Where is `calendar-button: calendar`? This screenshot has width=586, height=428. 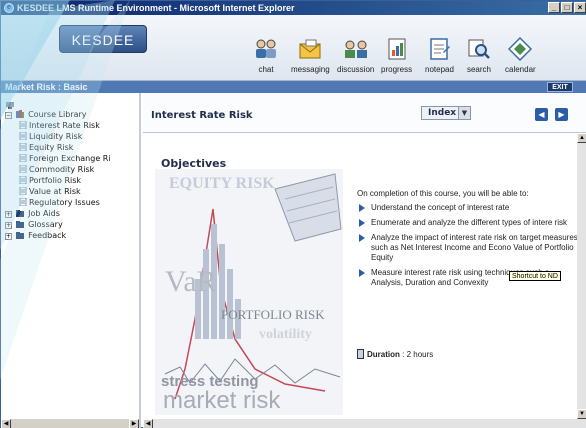 calendar-button: calendar is located at coordinates (520, 55).